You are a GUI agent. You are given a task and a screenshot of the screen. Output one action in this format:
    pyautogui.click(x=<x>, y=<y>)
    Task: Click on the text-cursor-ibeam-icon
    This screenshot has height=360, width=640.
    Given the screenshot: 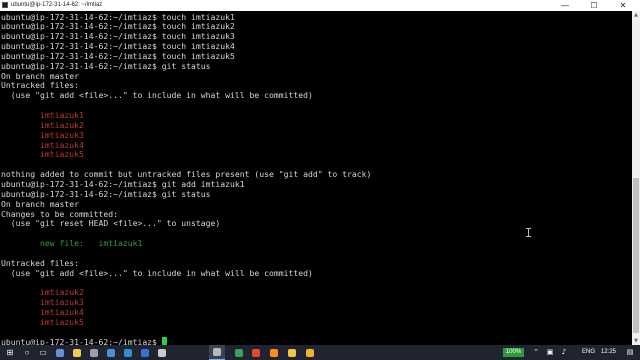 What is the action you would take?
    pyautogui.click(x=529, y=232)
    